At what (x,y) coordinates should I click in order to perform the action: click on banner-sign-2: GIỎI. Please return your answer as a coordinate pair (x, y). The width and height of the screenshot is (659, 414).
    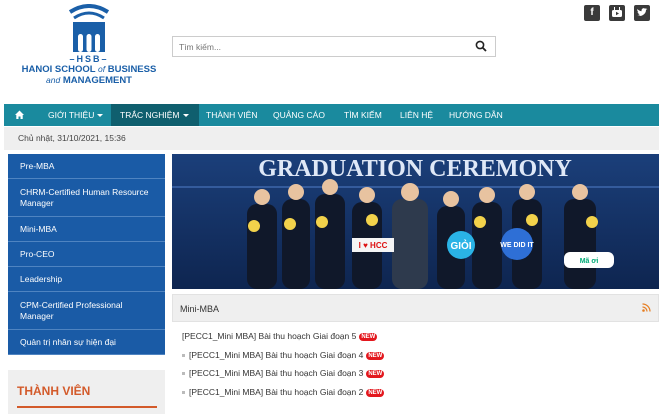
    Looking at the image, I should click on (460, 245).